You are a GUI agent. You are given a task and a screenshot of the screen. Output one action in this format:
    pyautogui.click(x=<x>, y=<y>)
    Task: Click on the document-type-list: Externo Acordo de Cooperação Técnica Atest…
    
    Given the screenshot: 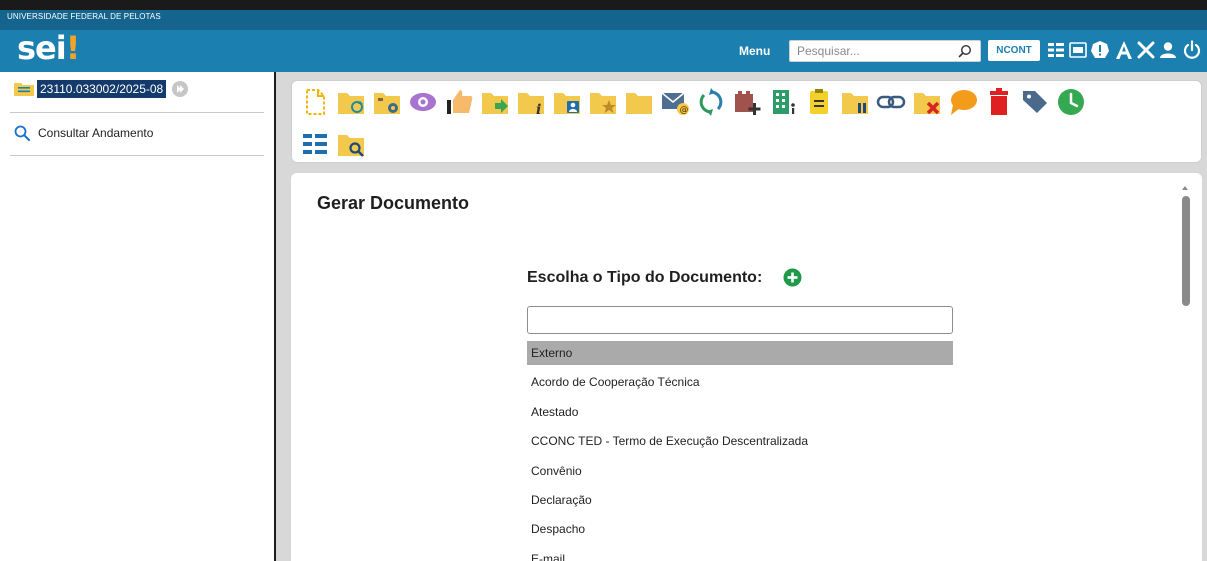 What is the action you would take?
    pyautogui.click(x=740, y=451)
    